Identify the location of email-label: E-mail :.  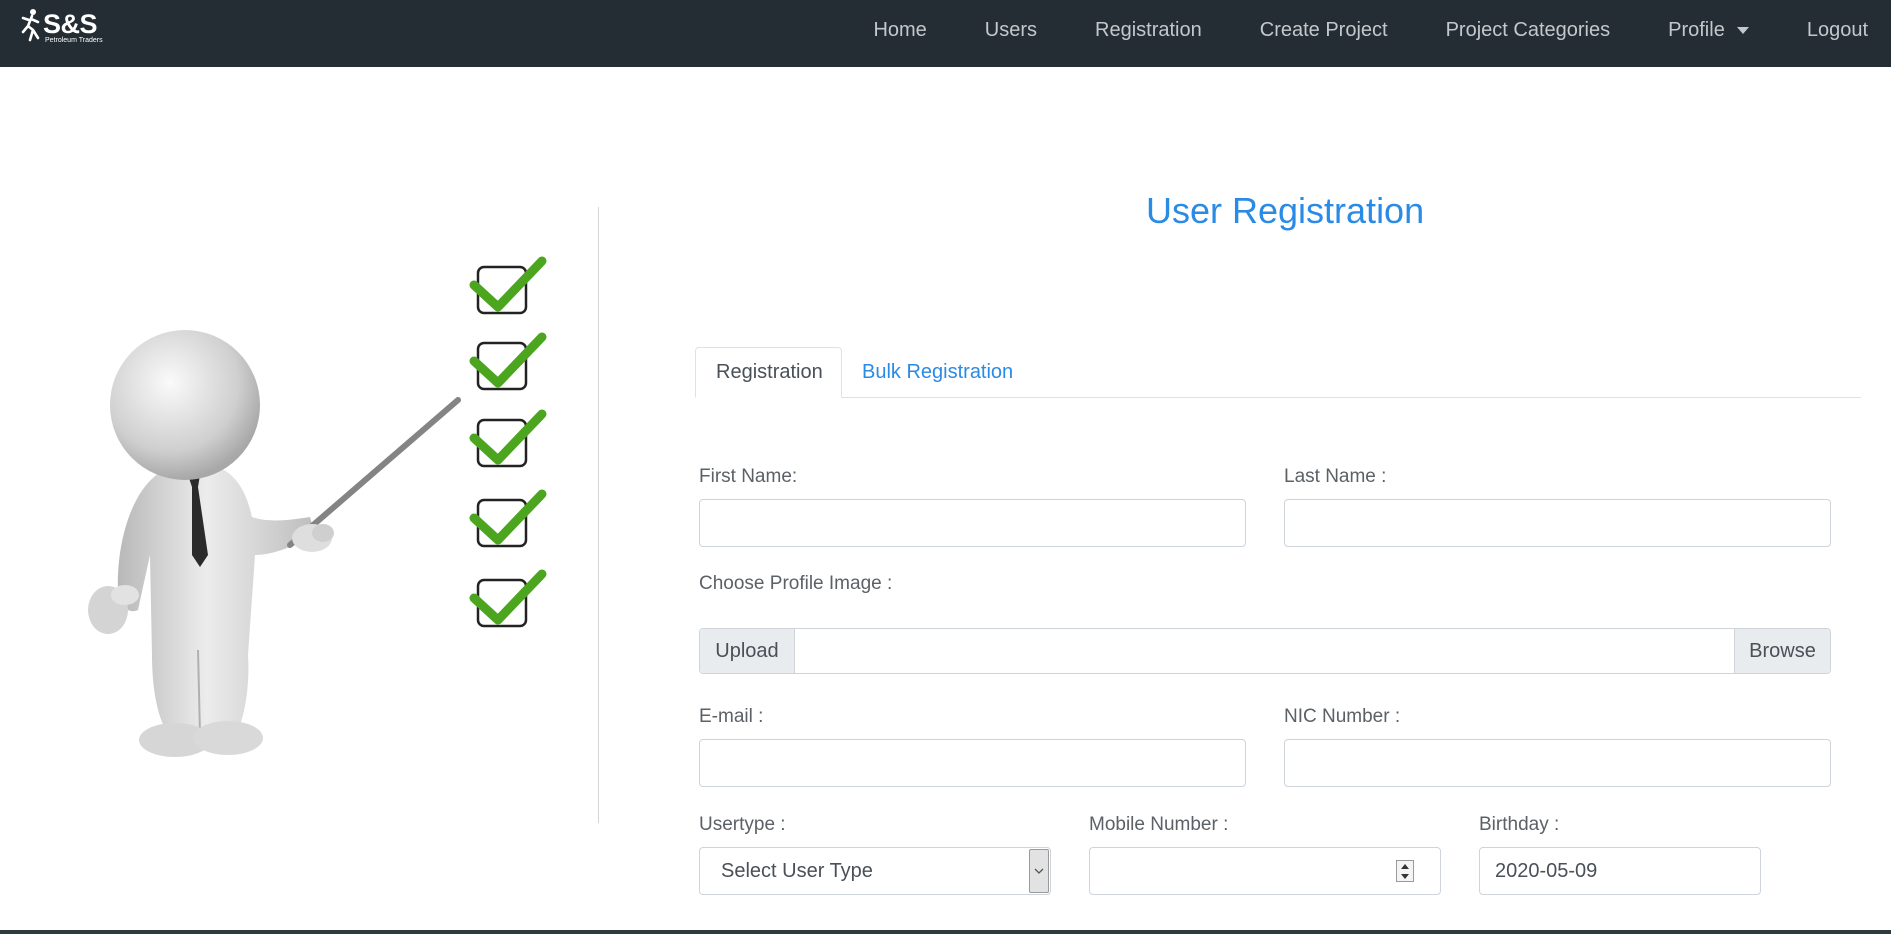
(731, 716).